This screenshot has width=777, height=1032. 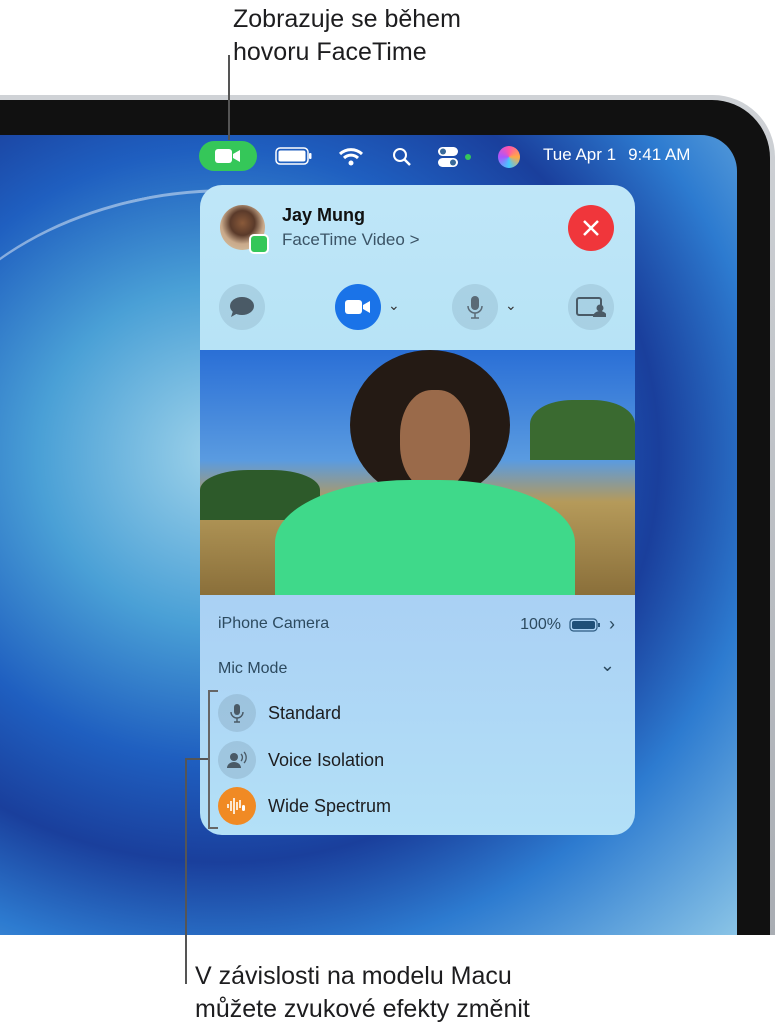 What do you see at coordinates (659, 154) in the screenshot?
I see `time: 9:41 AM` at bounding box center [659, 154].